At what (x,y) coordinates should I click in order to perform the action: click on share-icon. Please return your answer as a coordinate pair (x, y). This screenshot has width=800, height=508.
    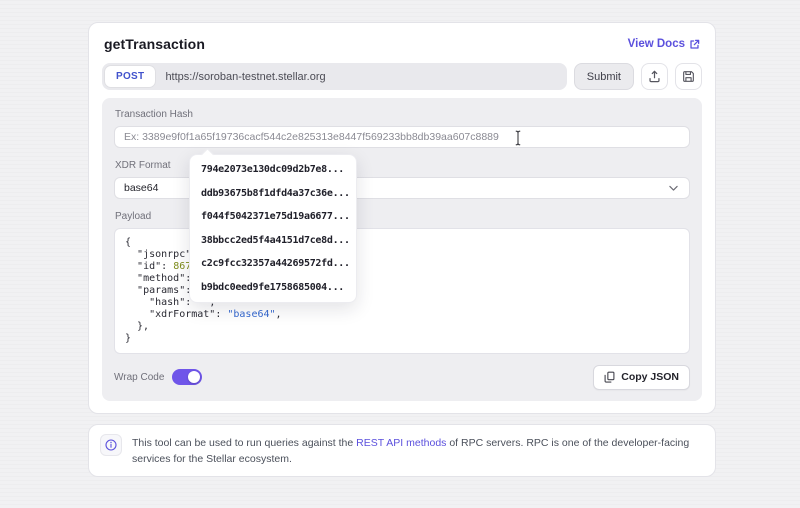
    Looking at the image, I should click on (654, 76).